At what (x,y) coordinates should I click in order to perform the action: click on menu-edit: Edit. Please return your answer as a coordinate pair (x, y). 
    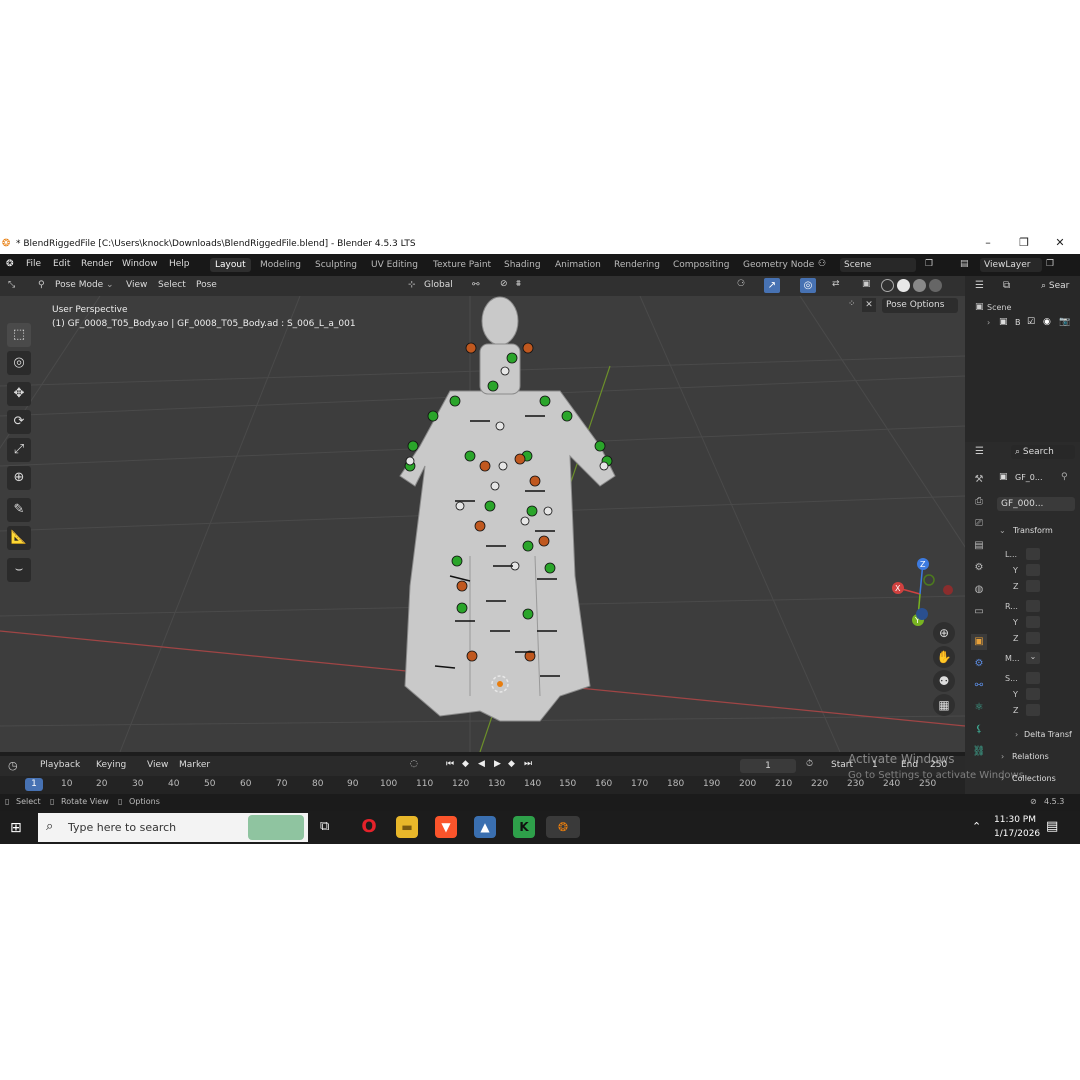
    Looking at the image, I should click on (61, 264).